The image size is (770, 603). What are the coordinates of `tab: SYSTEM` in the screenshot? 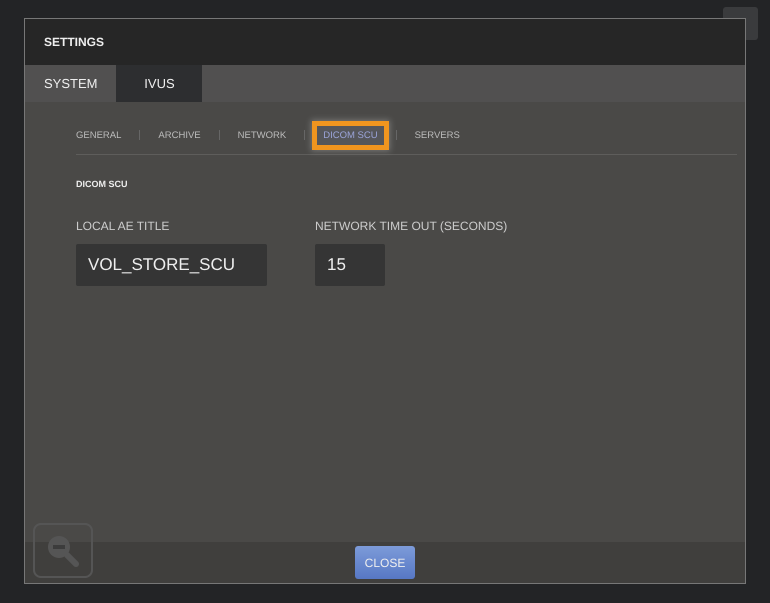 It's located at (70, 83).